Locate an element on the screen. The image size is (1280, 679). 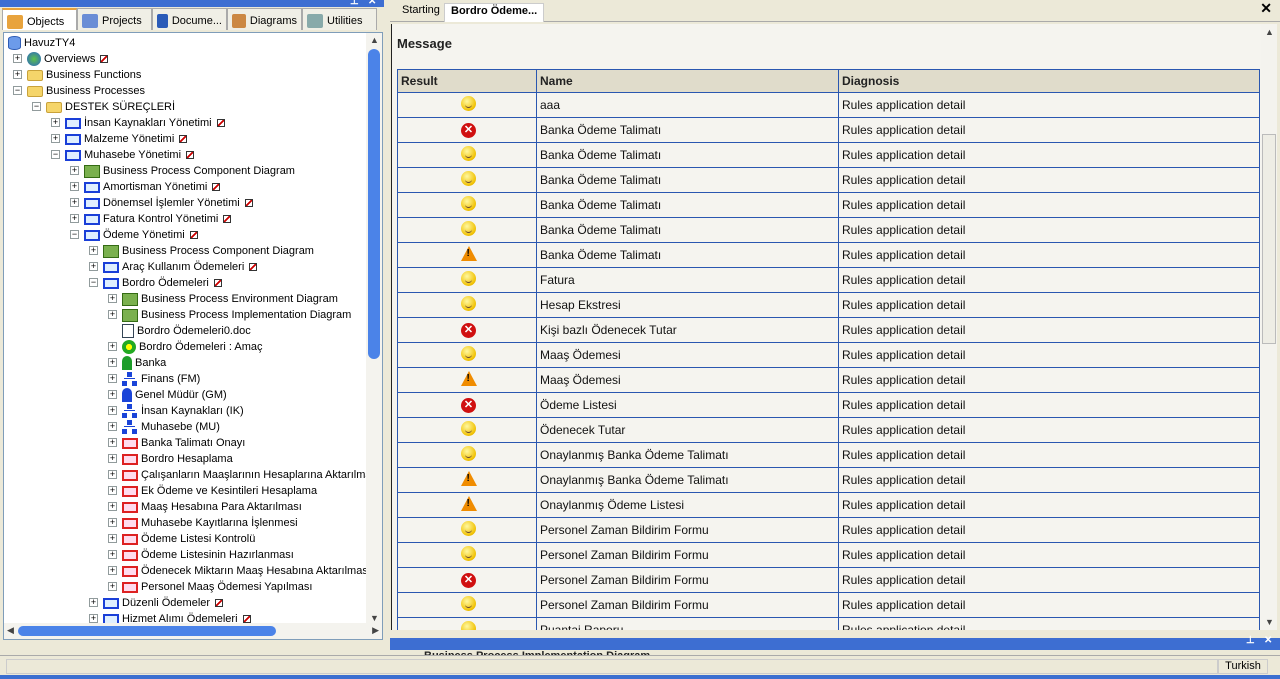
tree-item: Ödeme Yönetimi is located at coordinates (141, 235).